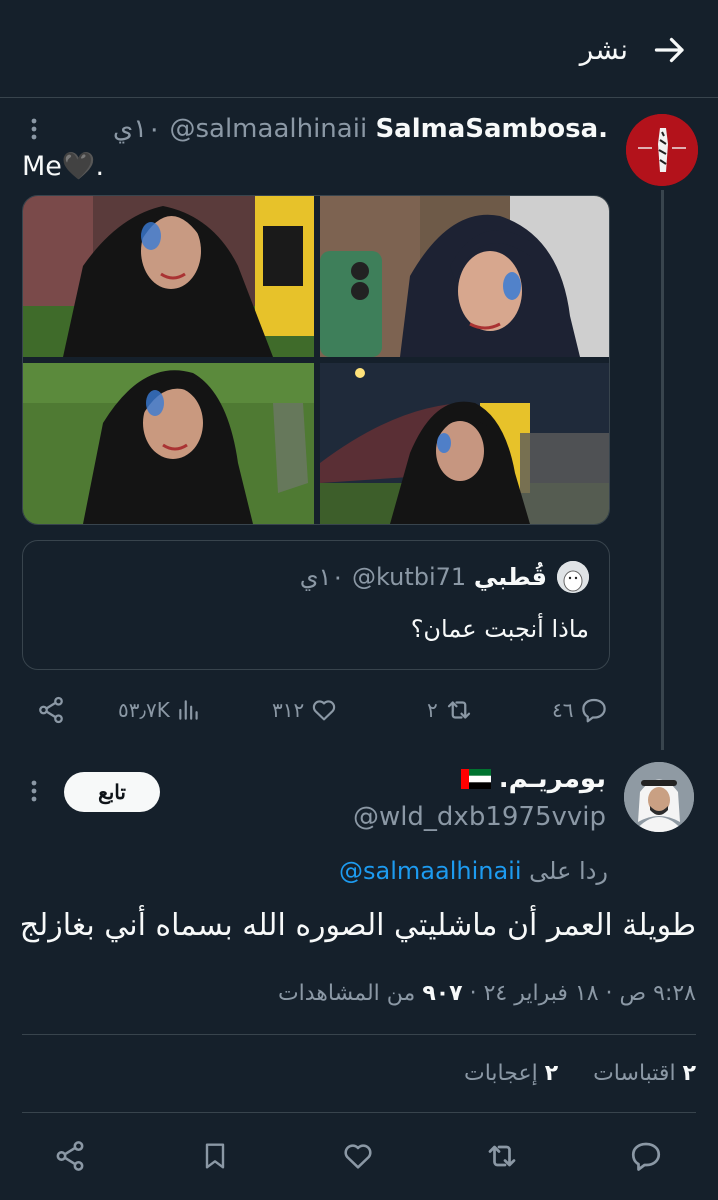 The height and width of the screenshot is (1200, 718). Describe the element at coordinates (442, 993) in the screenshot. I see `views-count: ٩٠٧` at that location.